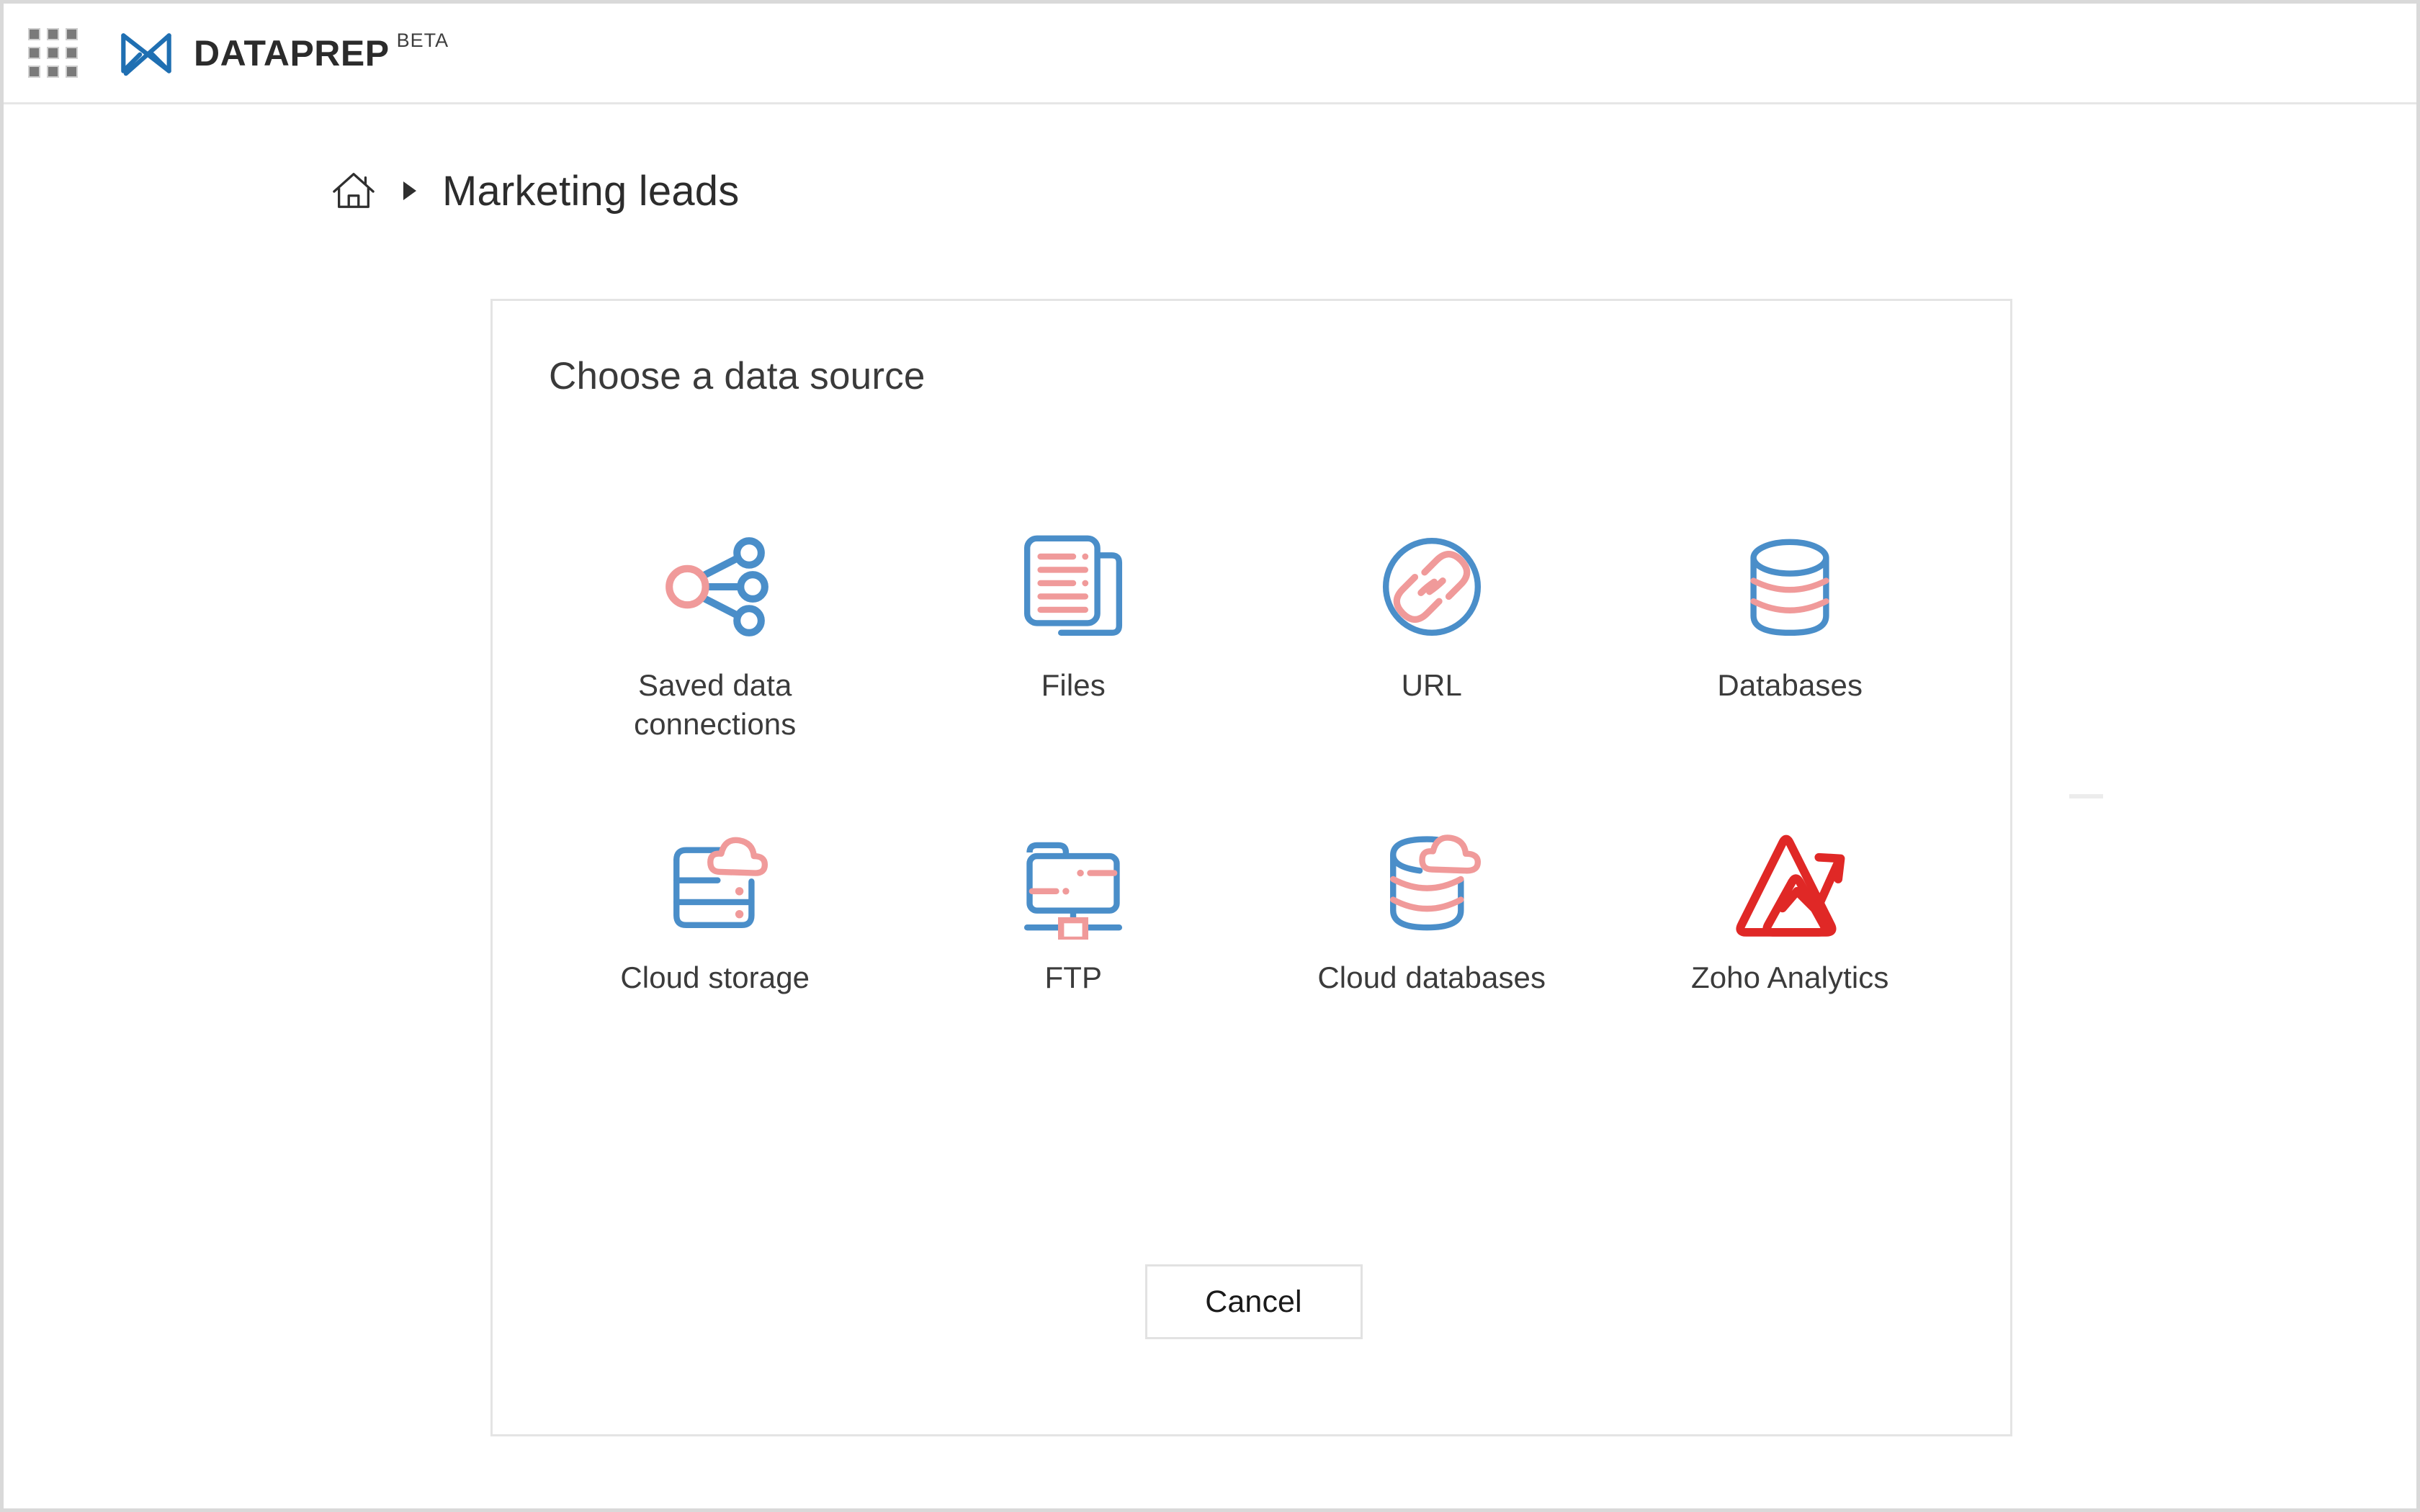 The image size is (2420, 1512). What do you see at coordinates (715, 704) in the screenshot?
I see `data-source-label: Saved data connections` at bounding box center [715, 704].